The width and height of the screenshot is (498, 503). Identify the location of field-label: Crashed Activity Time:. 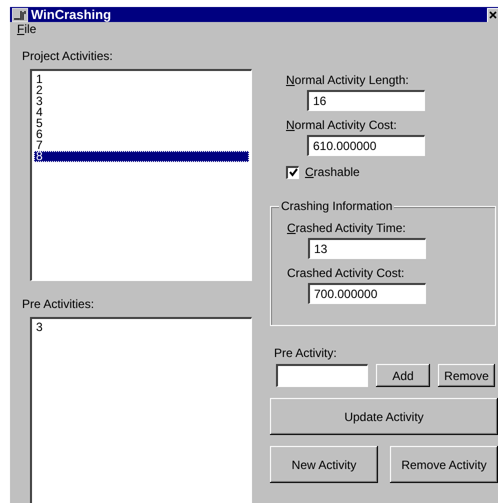
(347, 228).